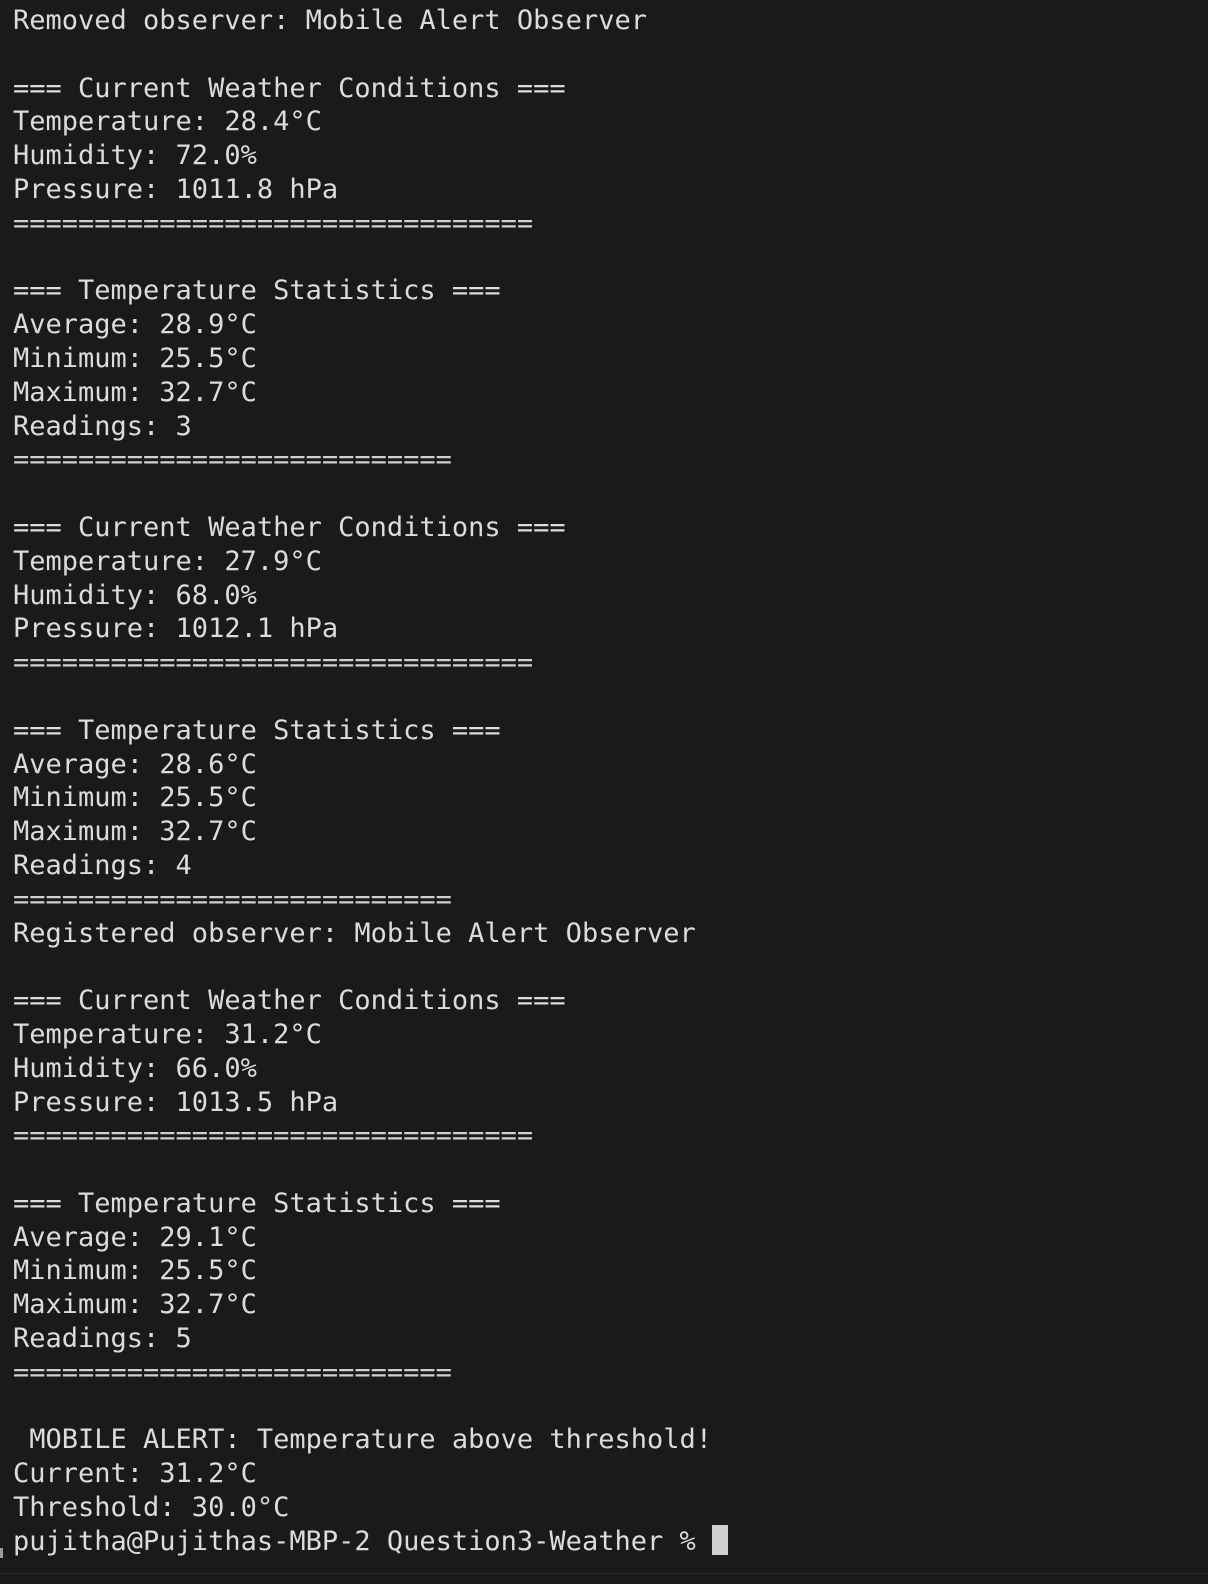  What do you see at coordinates (330, 20) in the screenshot?
I see `output-line: Removed observer: Mobile Alert Observer` at bounding box center [330, 20].